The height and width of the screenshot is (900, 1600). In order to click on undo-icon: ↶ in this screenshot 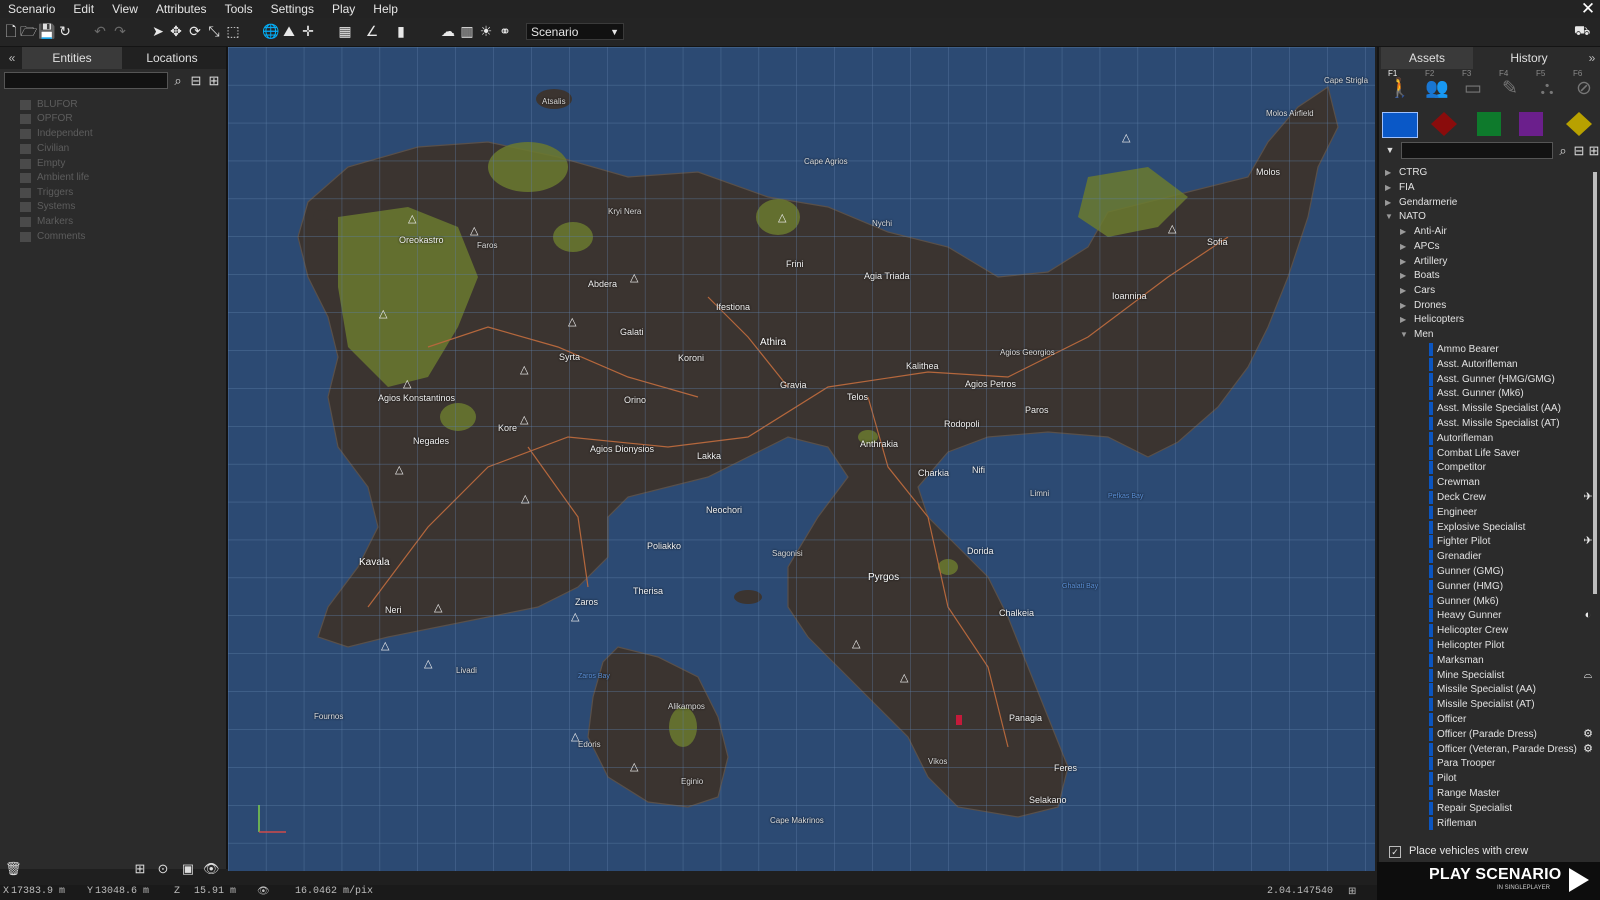, I will do `click(100, 31)`.